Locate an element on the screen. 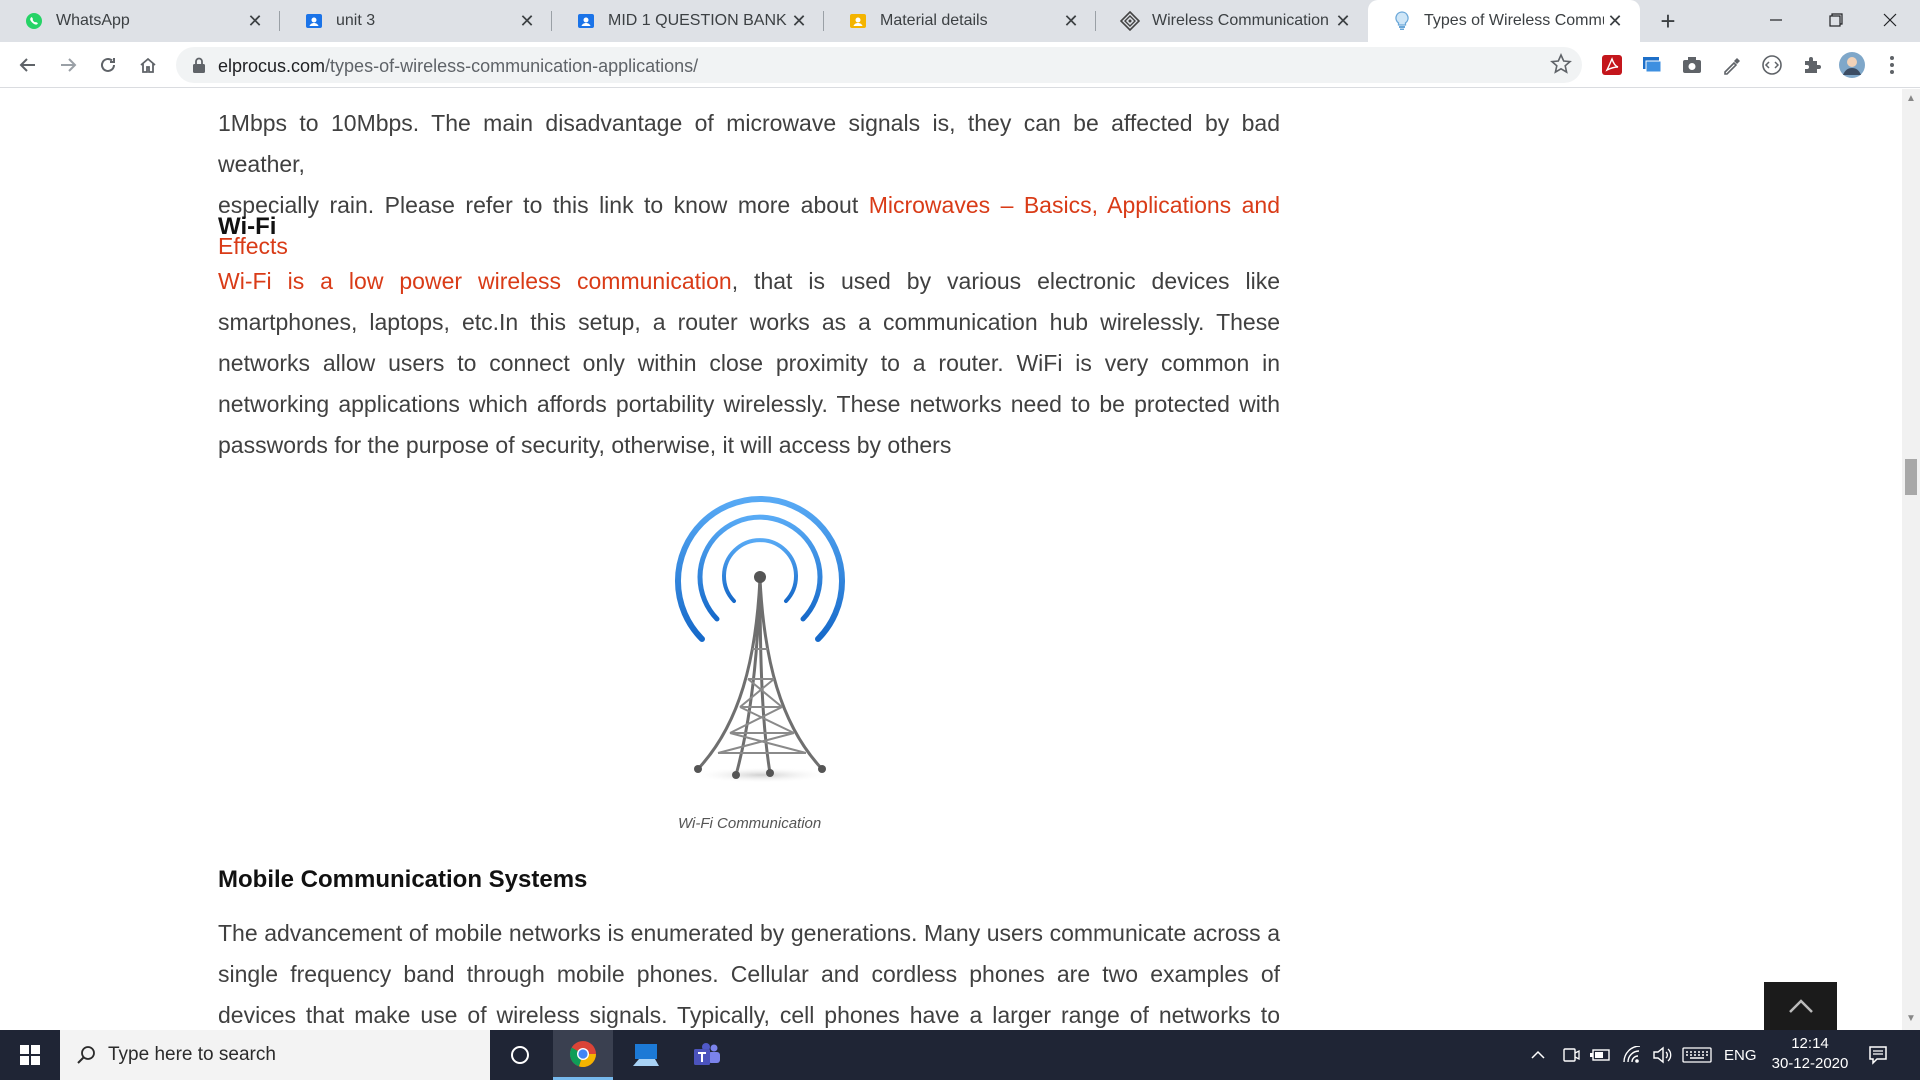  tab-unit-3: unit 3 ✕ is located at coordinates (416, 21).